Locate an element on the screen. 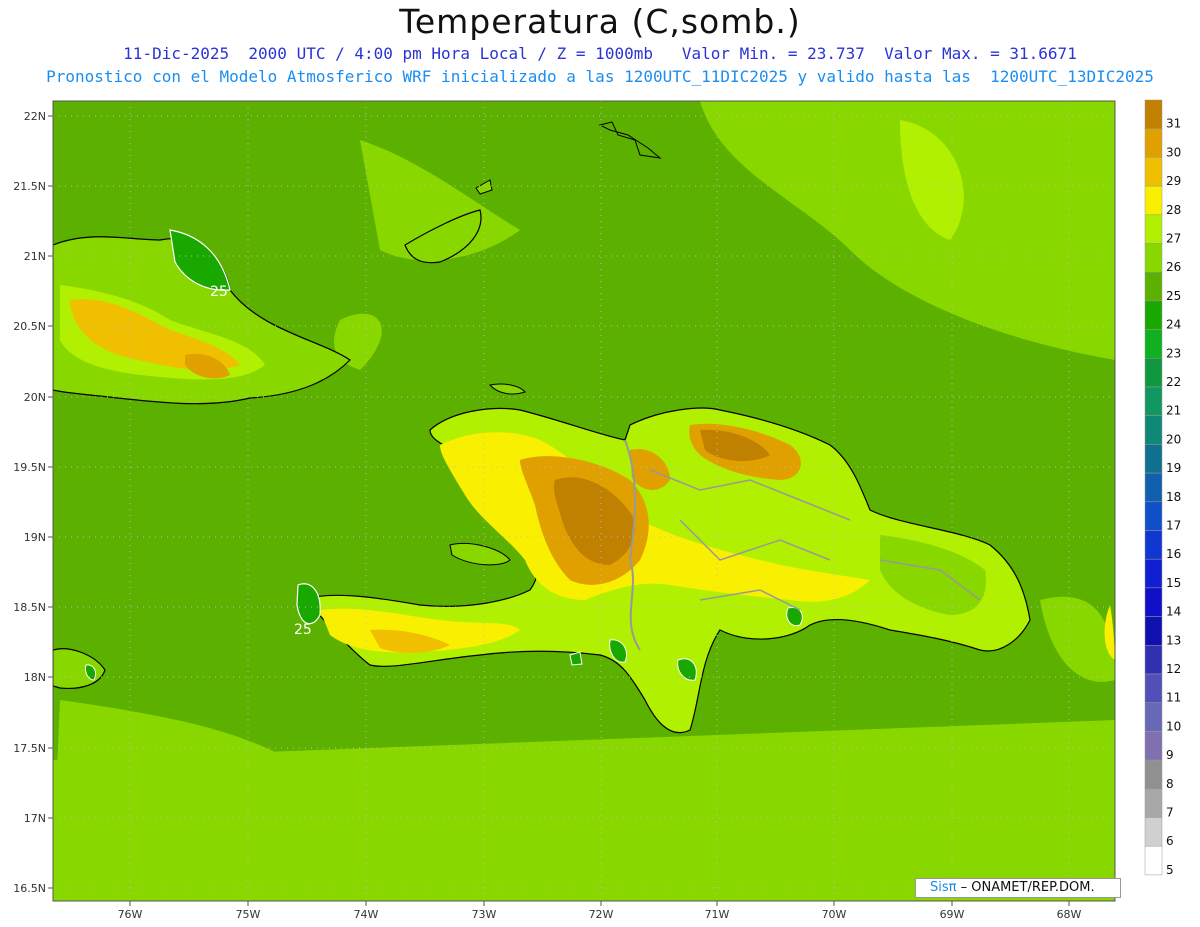 The width and height of the screenshot is (1200, 927). colorbar-label: 19 is located at coordinates (1173, 468).